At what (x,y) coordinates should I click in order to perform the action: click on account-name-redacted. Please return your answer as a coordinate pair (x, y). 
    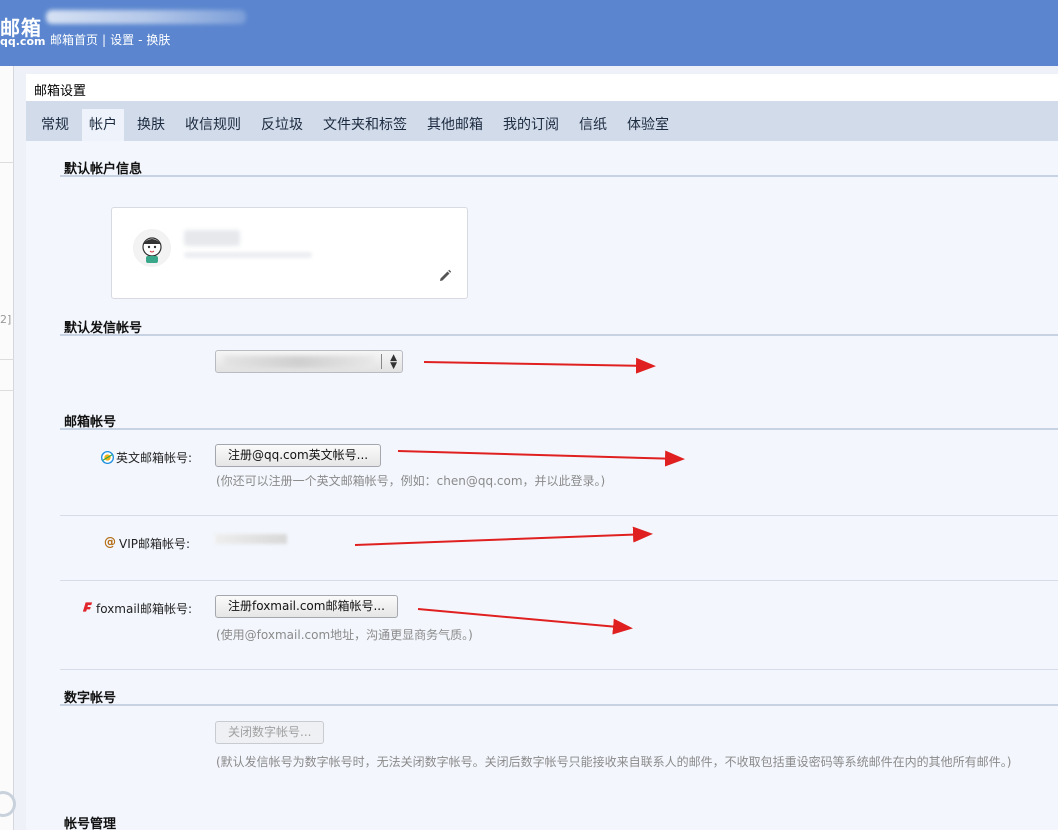
    Looking at the image, I should click on (212, 238).